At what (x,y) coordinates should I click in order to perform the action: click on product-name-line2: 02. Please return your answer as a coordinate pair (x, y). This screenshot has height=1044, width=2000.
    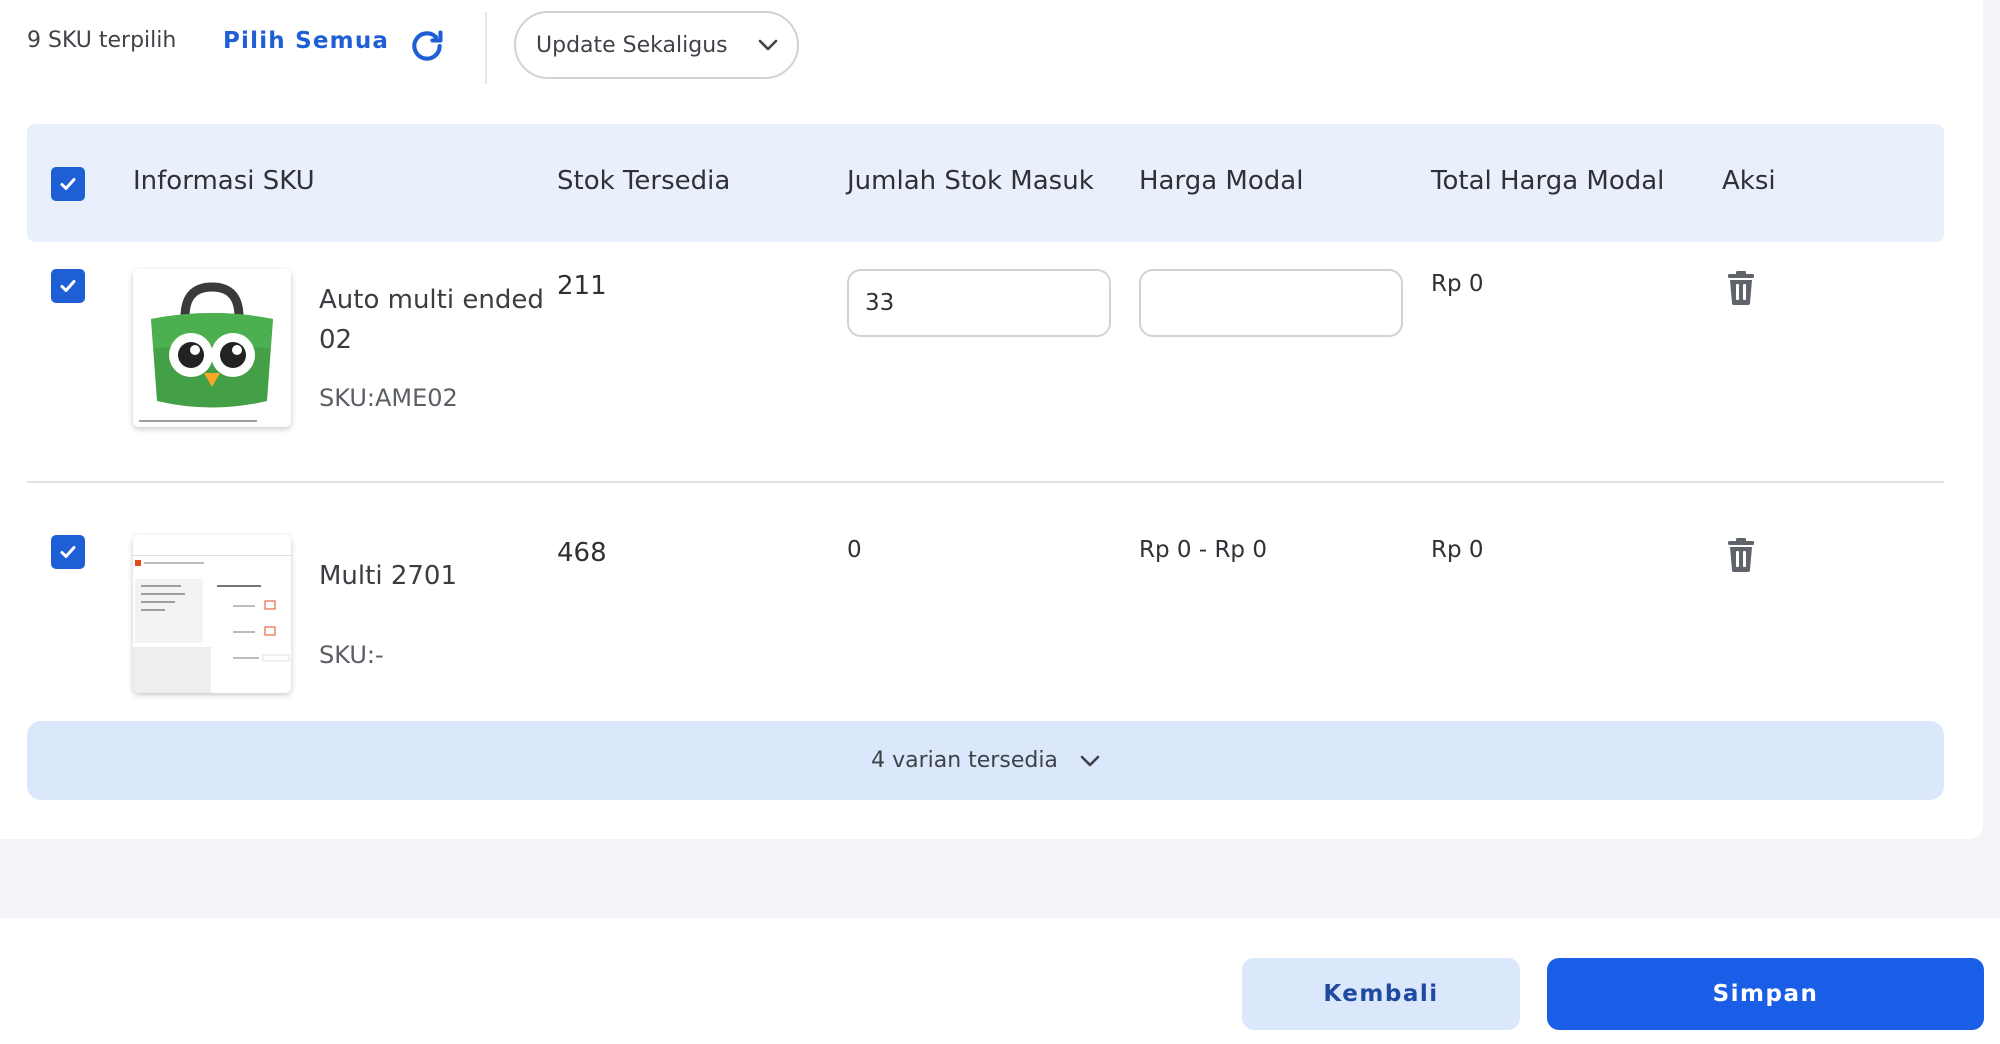
    Looking at the image, I should click on (336, 340).